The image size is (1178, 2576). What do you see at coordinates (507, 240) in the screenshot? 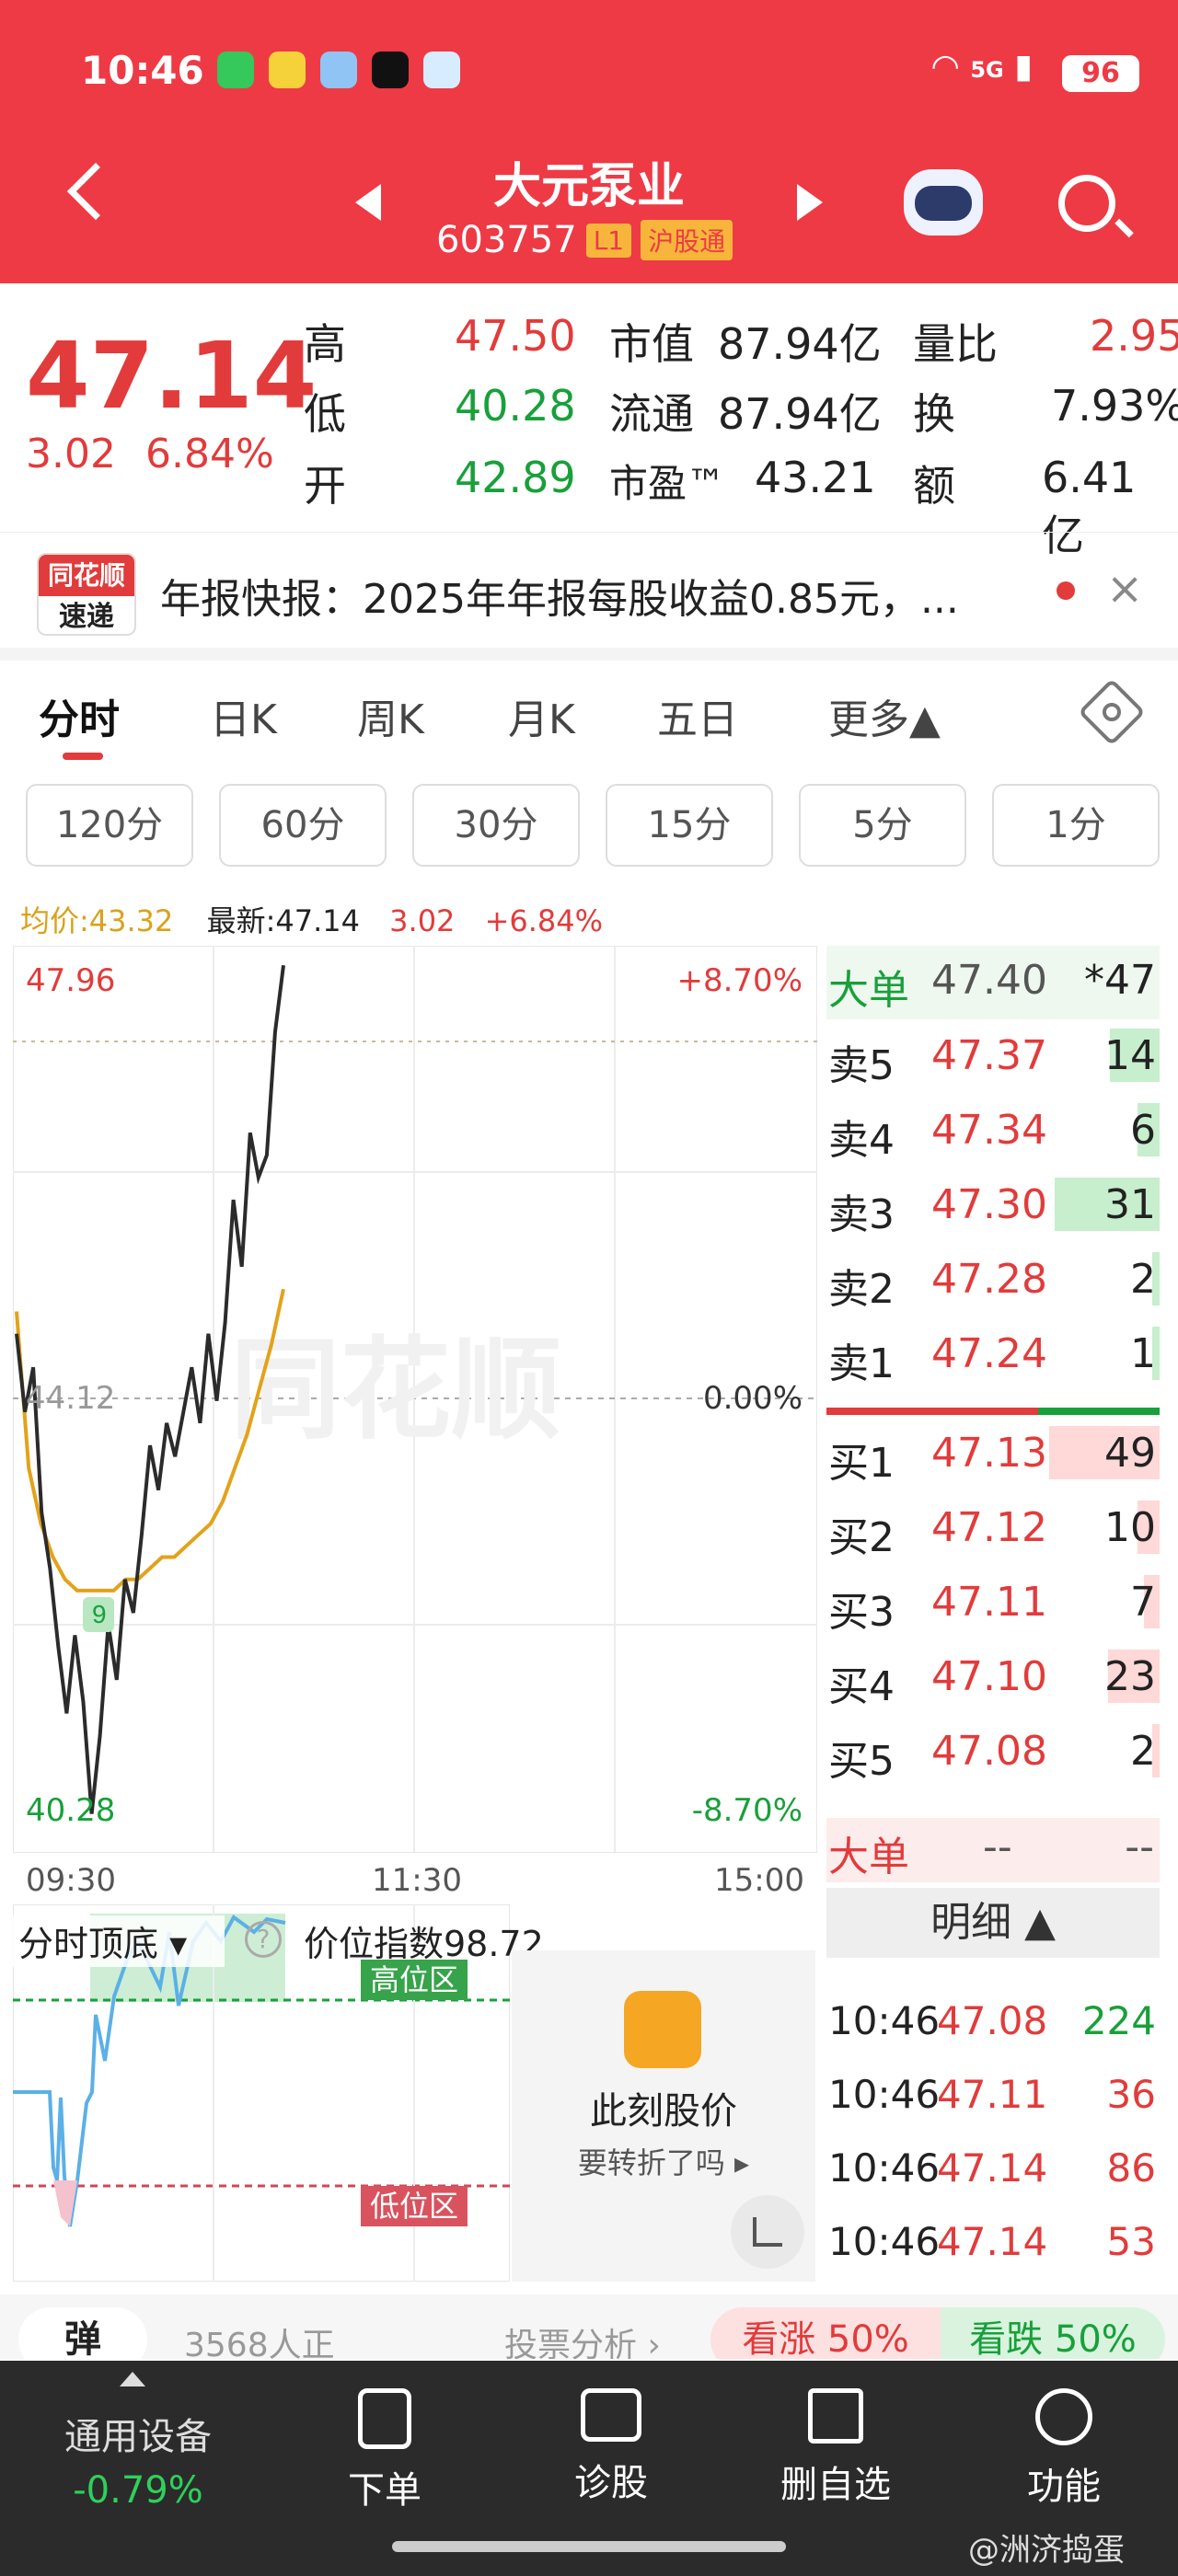
I see `stock-code: 603757` at bounding box center [507, 240].